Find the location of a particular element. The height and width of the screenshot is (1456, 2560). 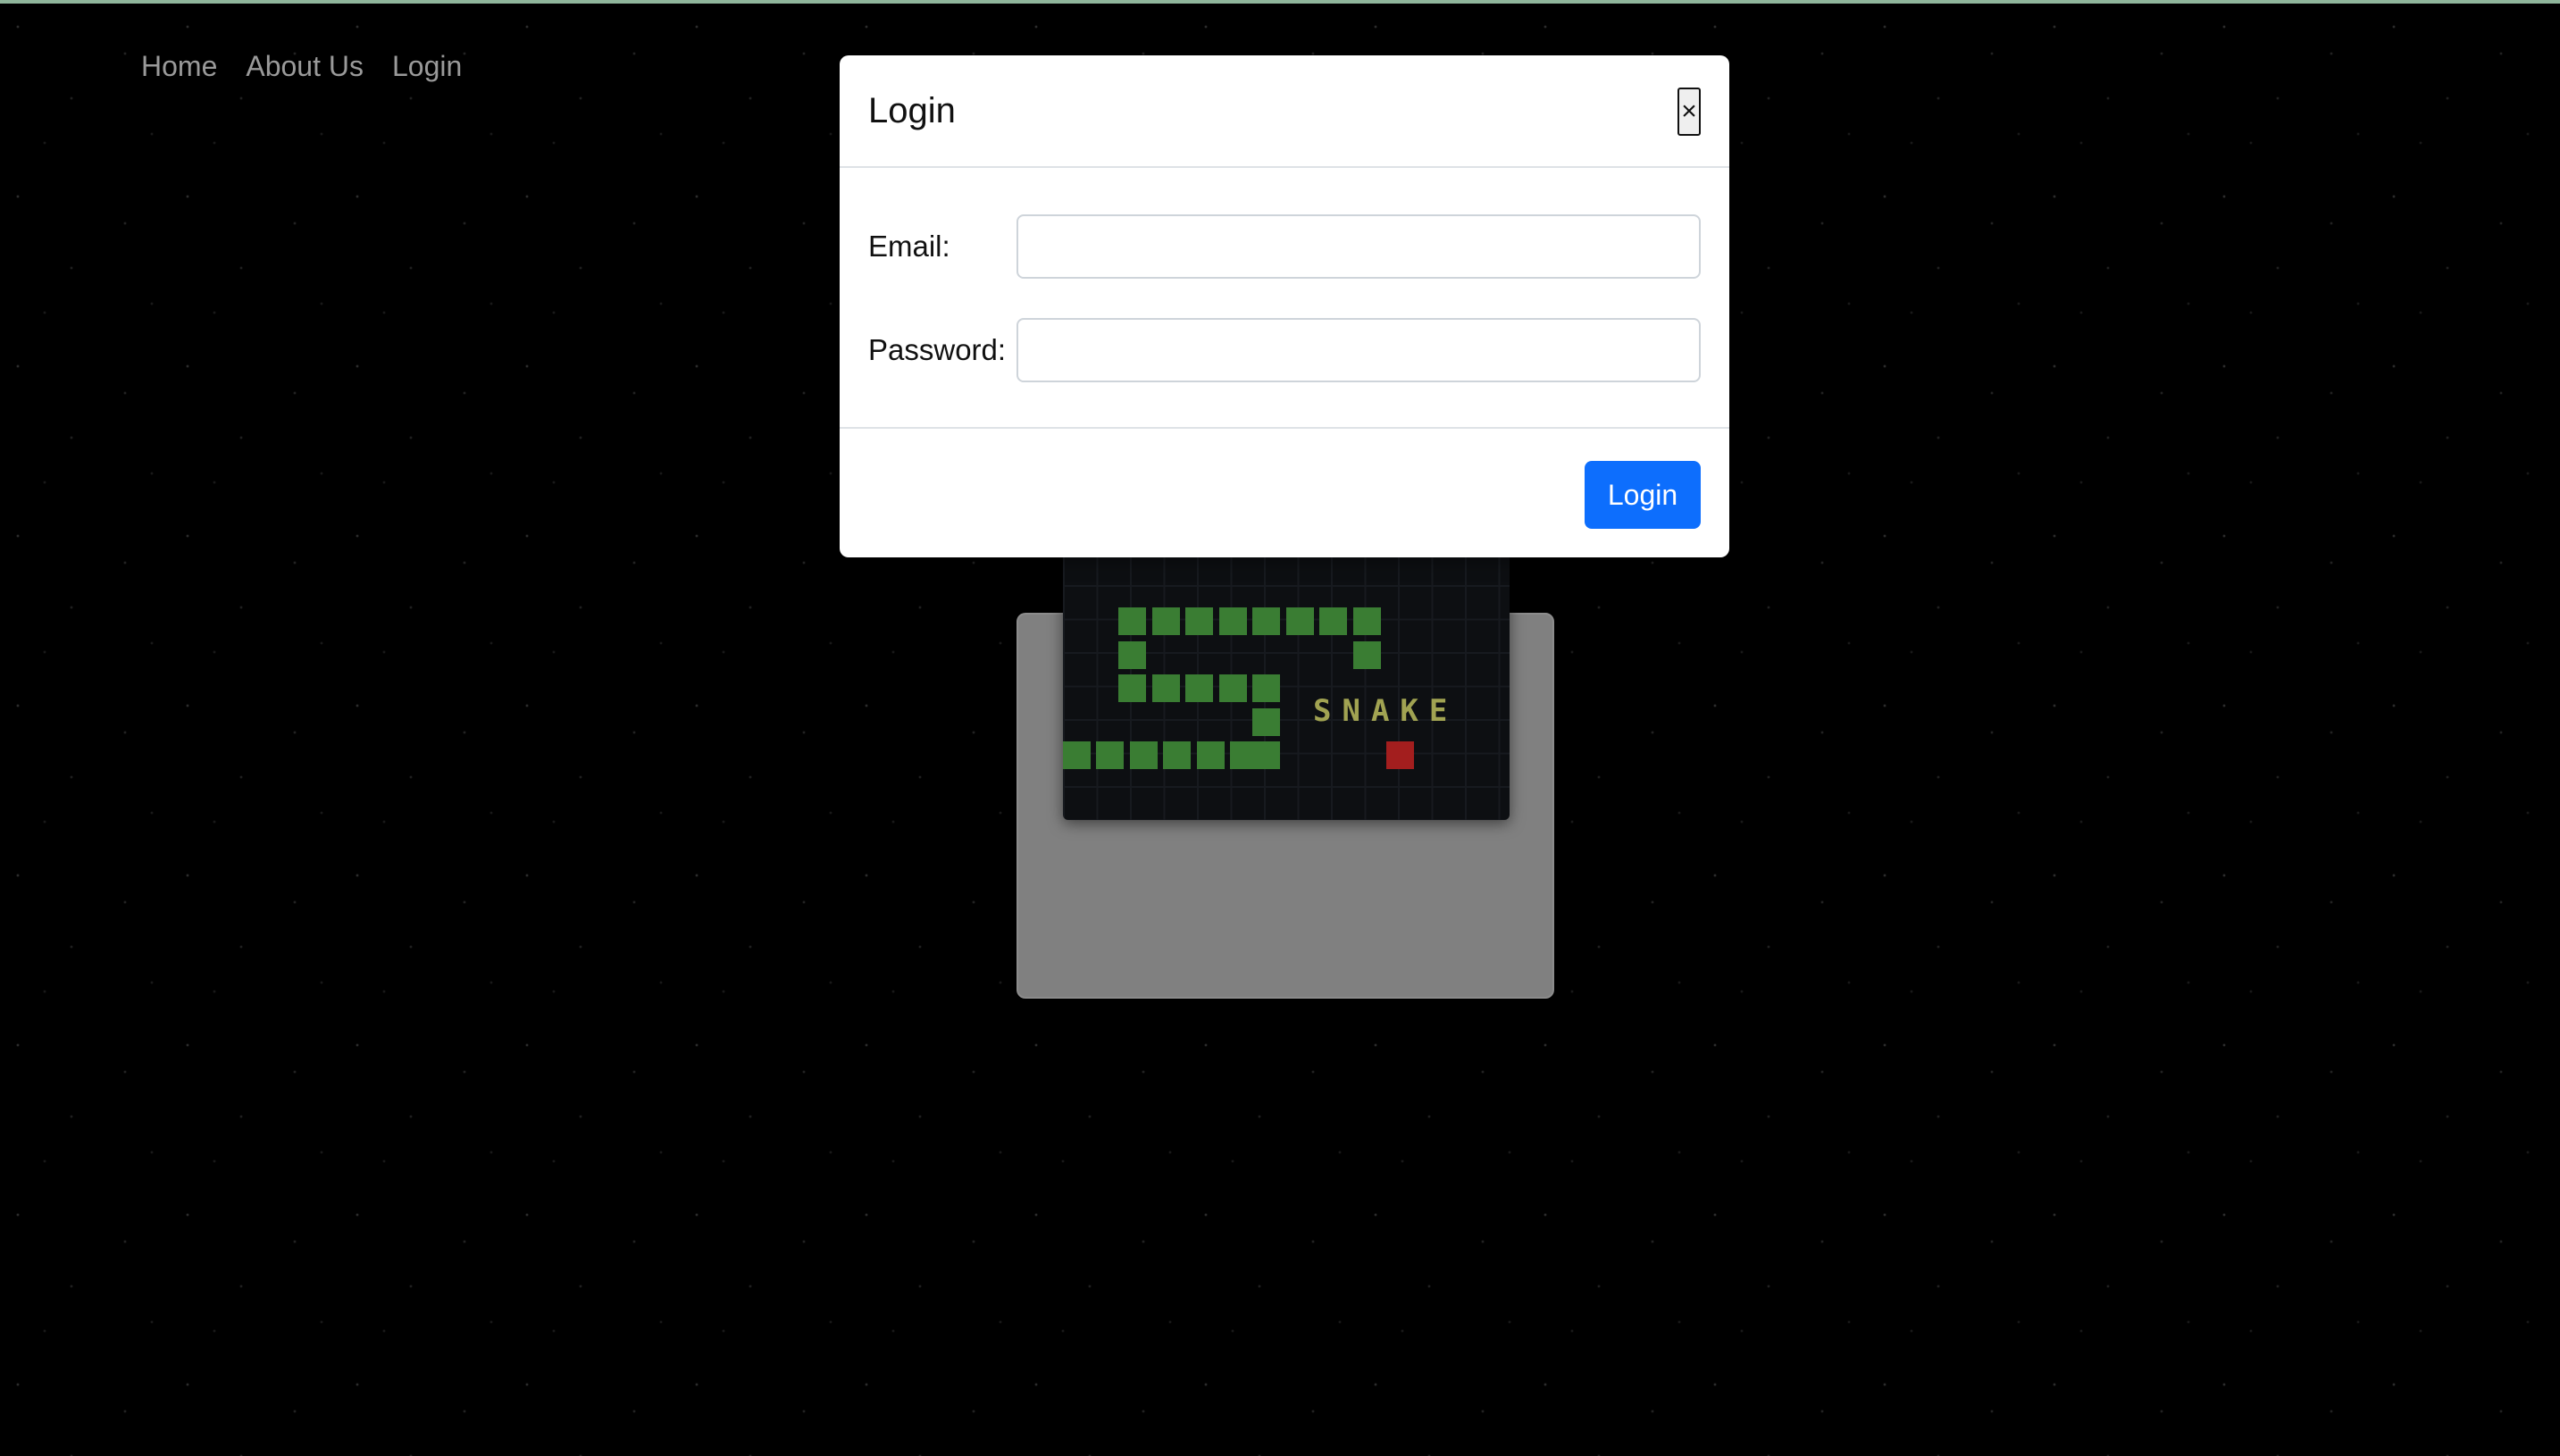

password-field is located at coordinates (1359, 350).